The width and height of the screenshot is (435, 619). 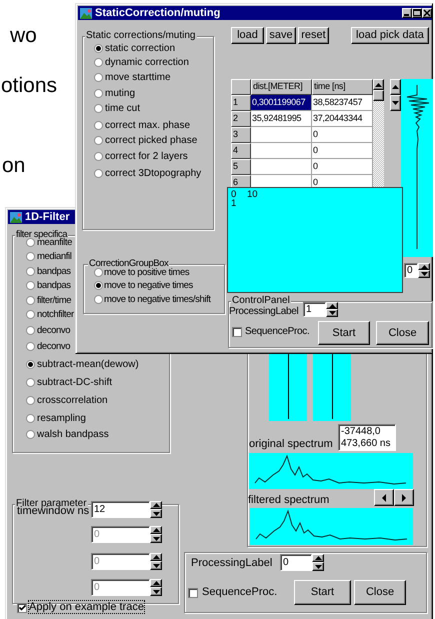 I want to click on table-cell: 0, so click(x=342, y=167).